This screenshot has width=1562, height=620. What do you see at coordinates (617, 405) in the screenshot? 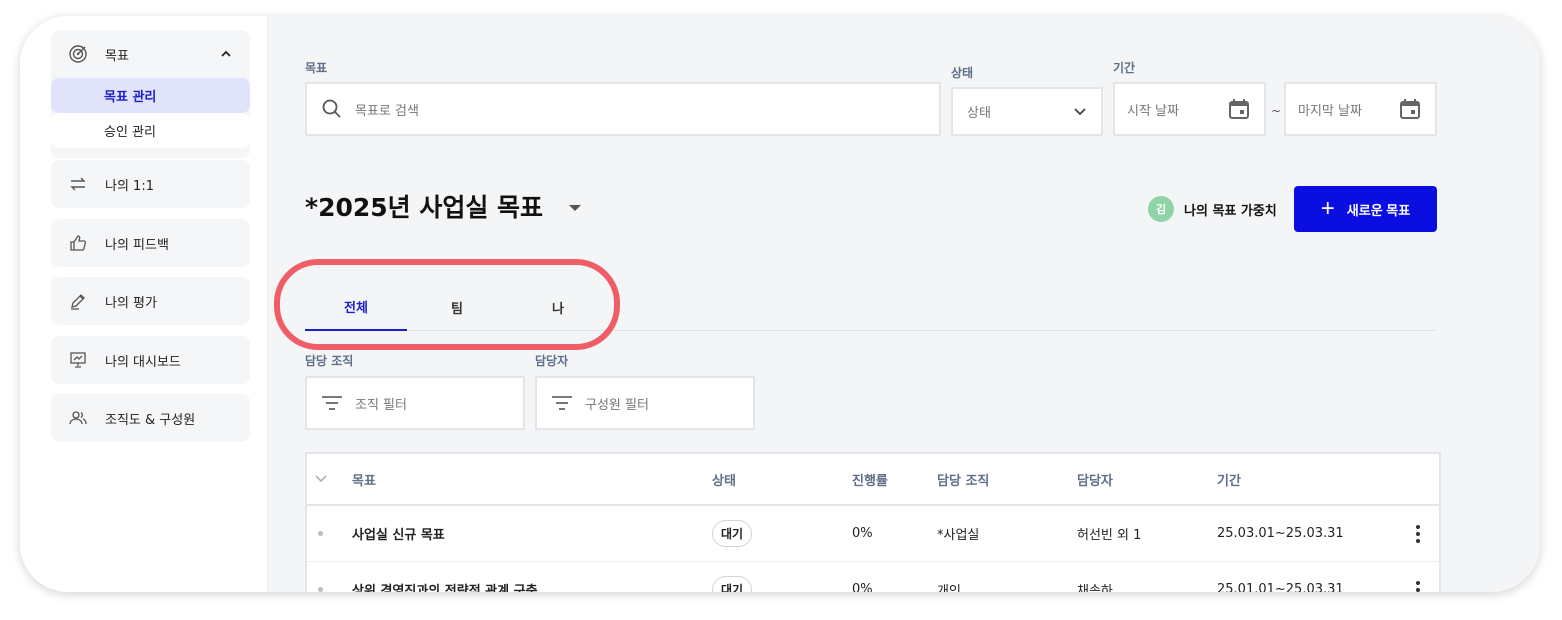
I see `member-filter-placeholder: 구성원 필터` at bounding box center [617, 405].